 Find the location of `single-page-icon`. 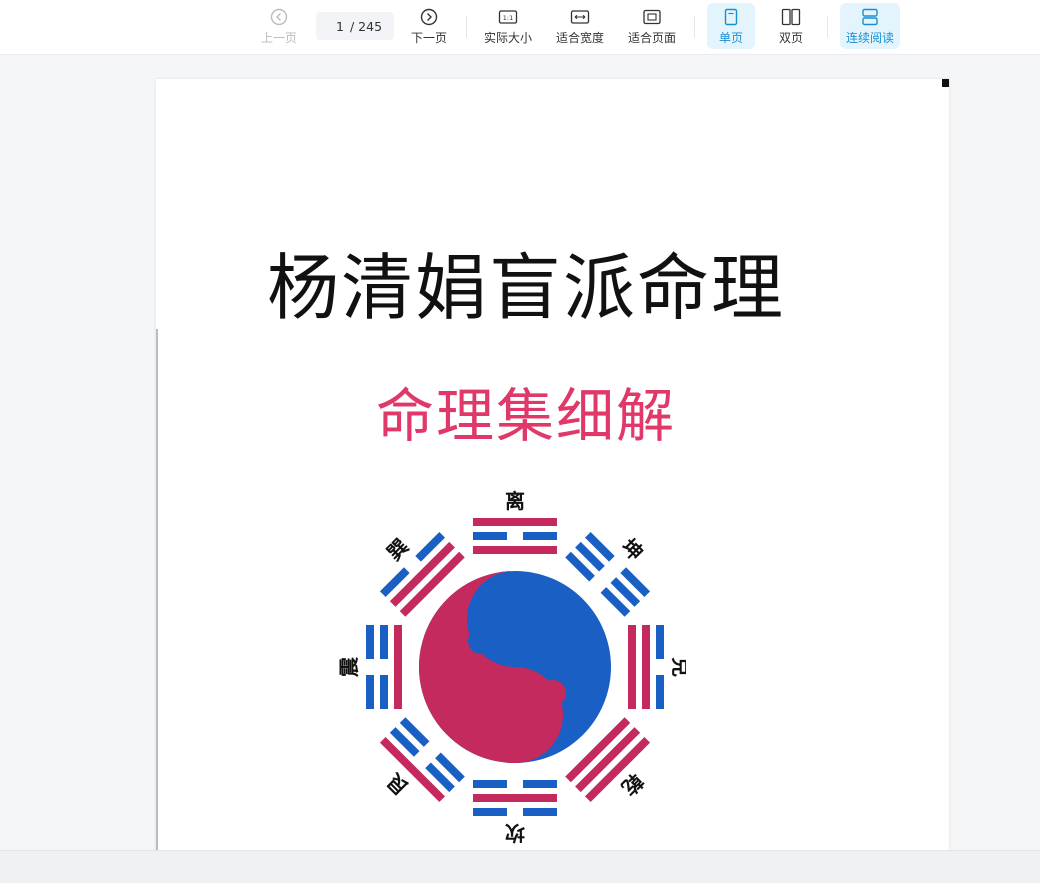

single-page-icon is located at coordinates (731, 17).